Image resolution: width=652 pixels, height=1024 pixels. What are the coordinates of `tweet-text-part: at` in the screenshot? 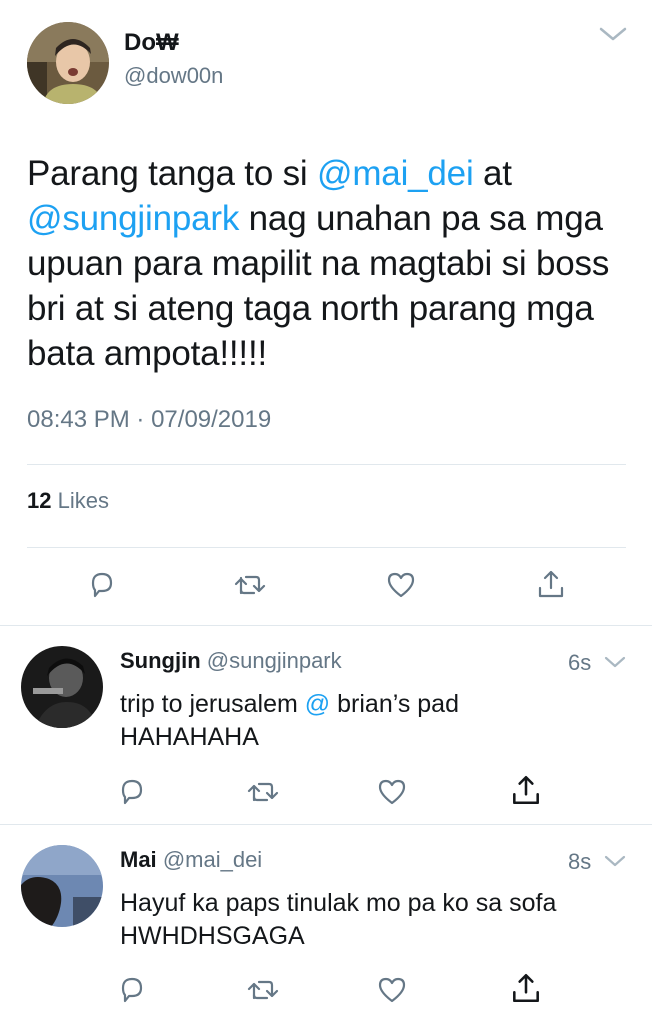 It's located at (492, 173).